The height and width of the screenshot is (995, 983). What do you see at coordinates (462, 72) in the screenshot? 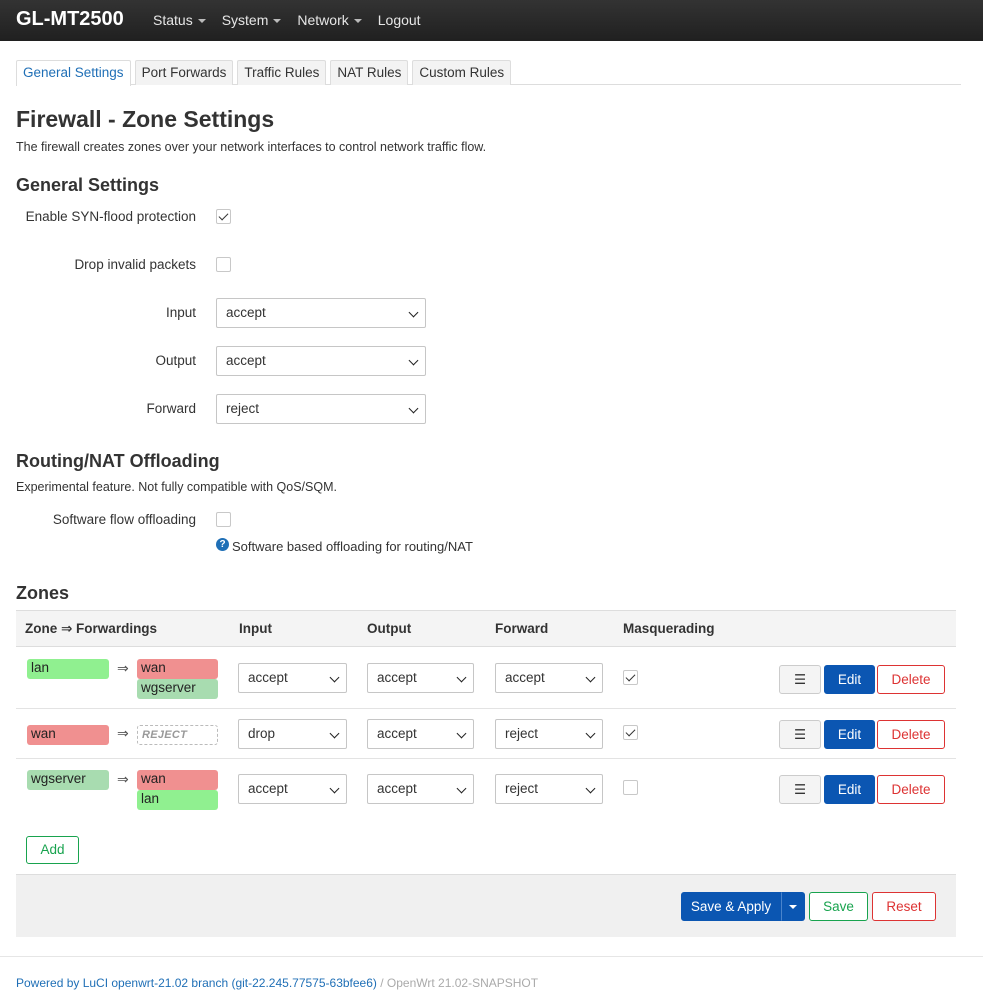
I see `tab-custom-rules: Custom Rules` at bounding box center [462, 72].